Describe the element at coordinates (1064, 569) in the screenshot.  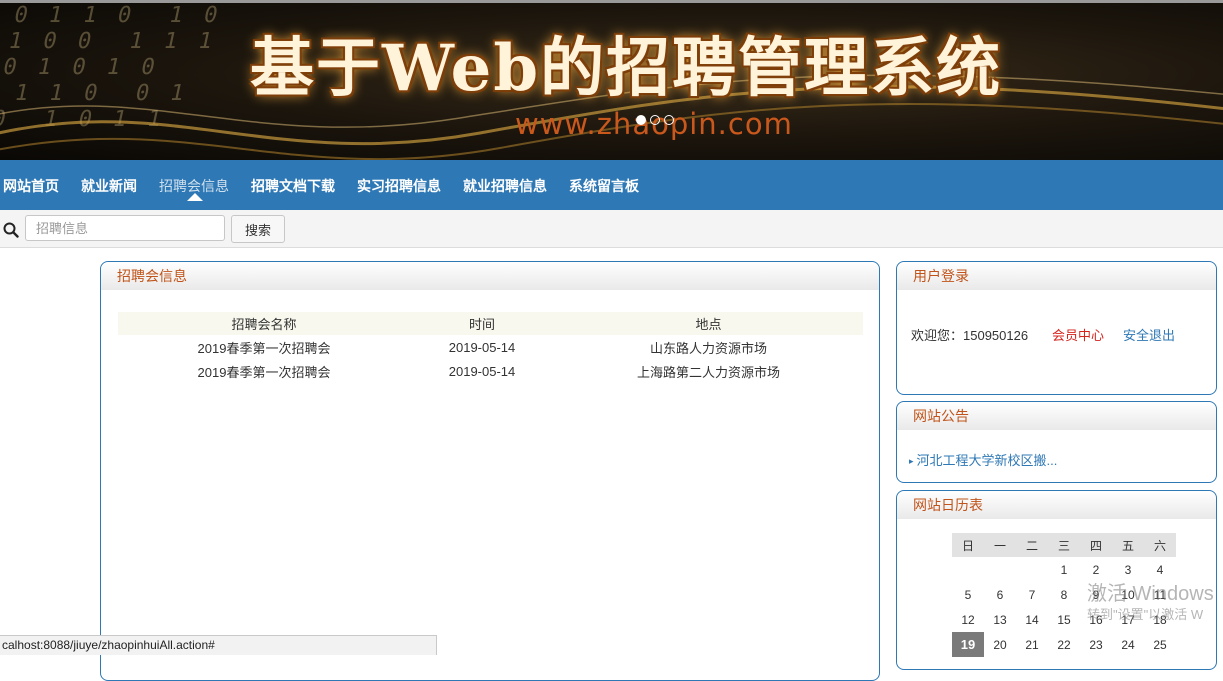
I see `calendar-day: 1` at that location.